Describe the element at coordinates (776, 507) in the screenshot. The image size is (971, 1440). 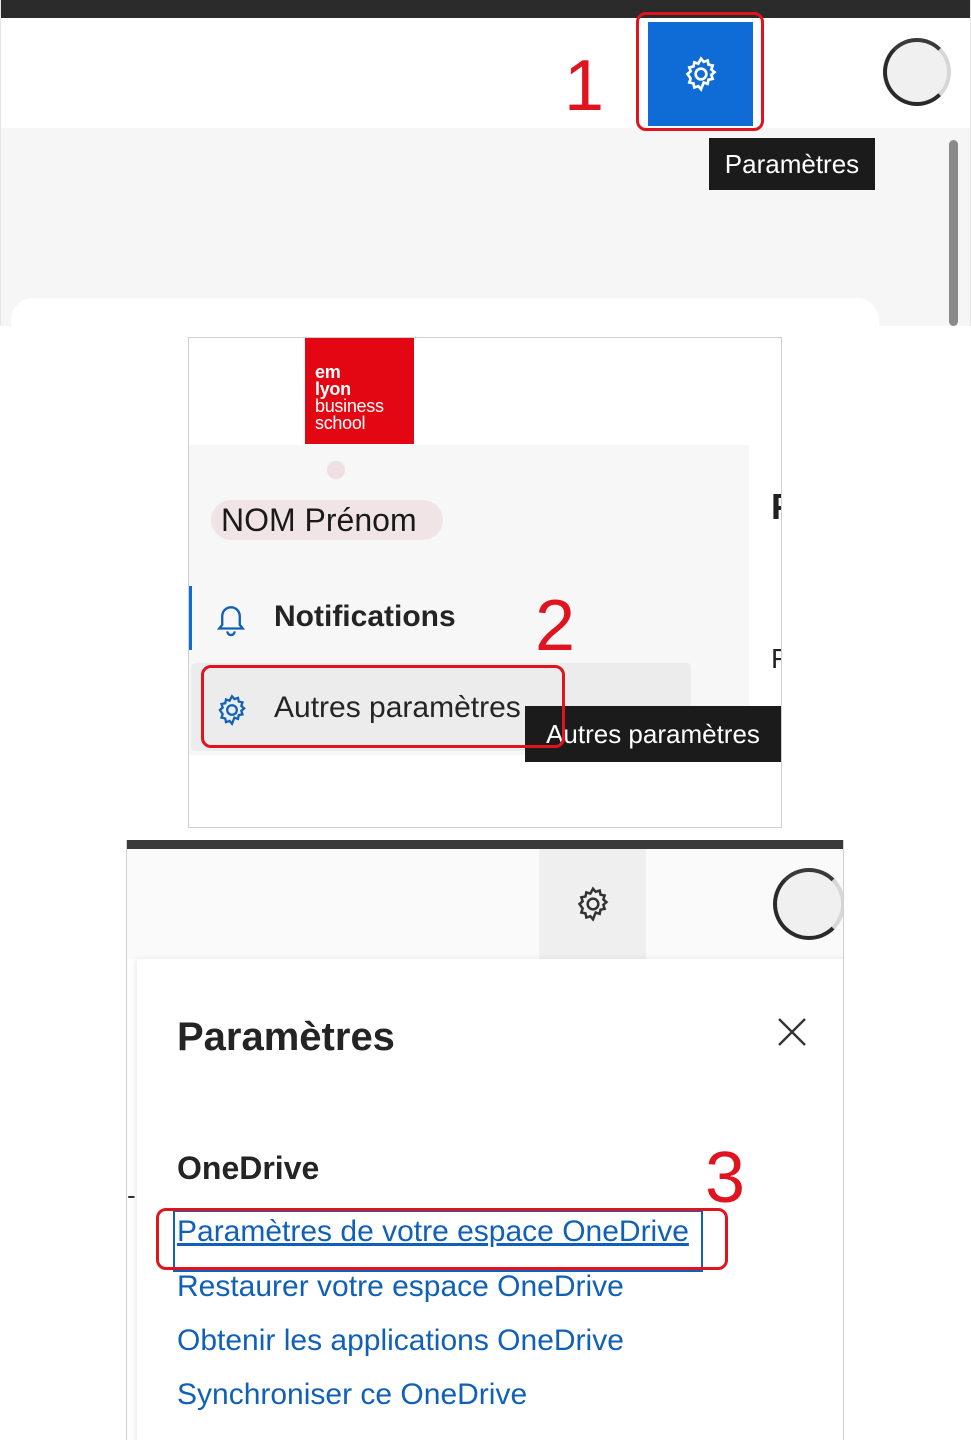
I see `clipped-heading-fragment: F` at that location.